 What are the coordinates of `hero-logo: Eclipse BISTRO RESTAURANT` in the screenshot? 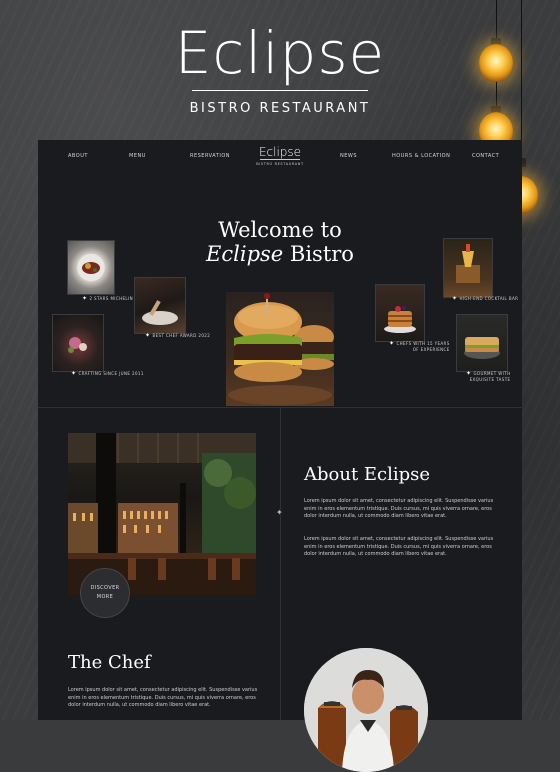 It's located at (280, 67).